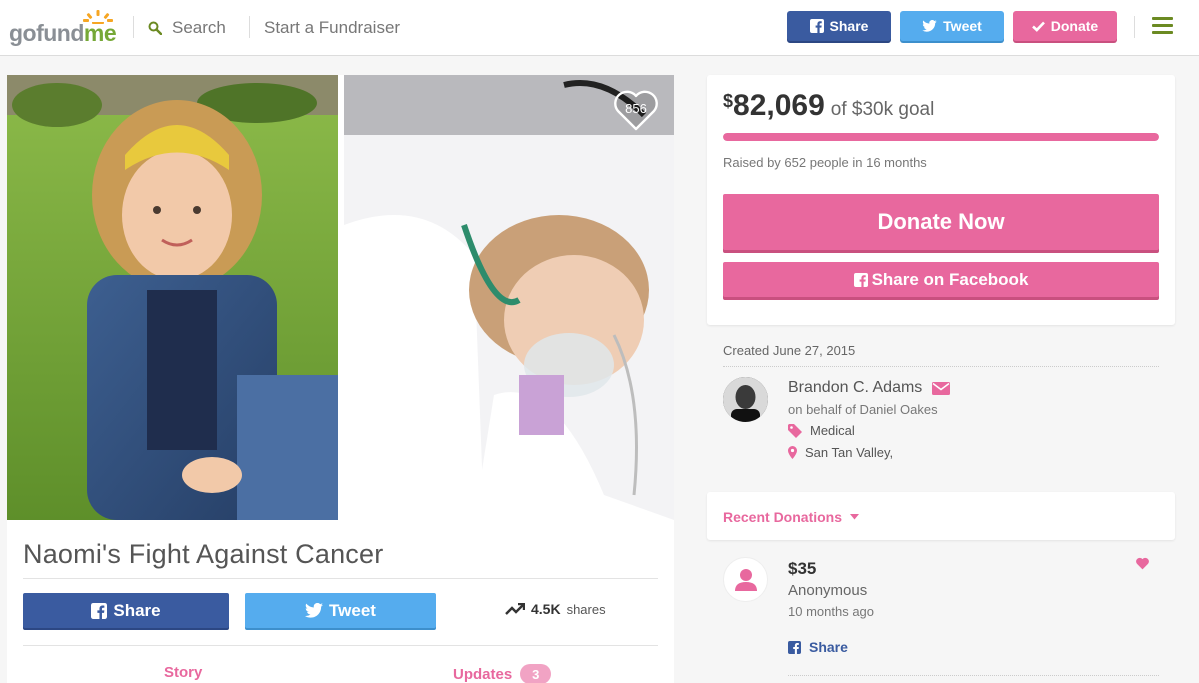 This screenshot has height=683, width=1199. I want to click on donation-share-link: Share, so click(818, 647).